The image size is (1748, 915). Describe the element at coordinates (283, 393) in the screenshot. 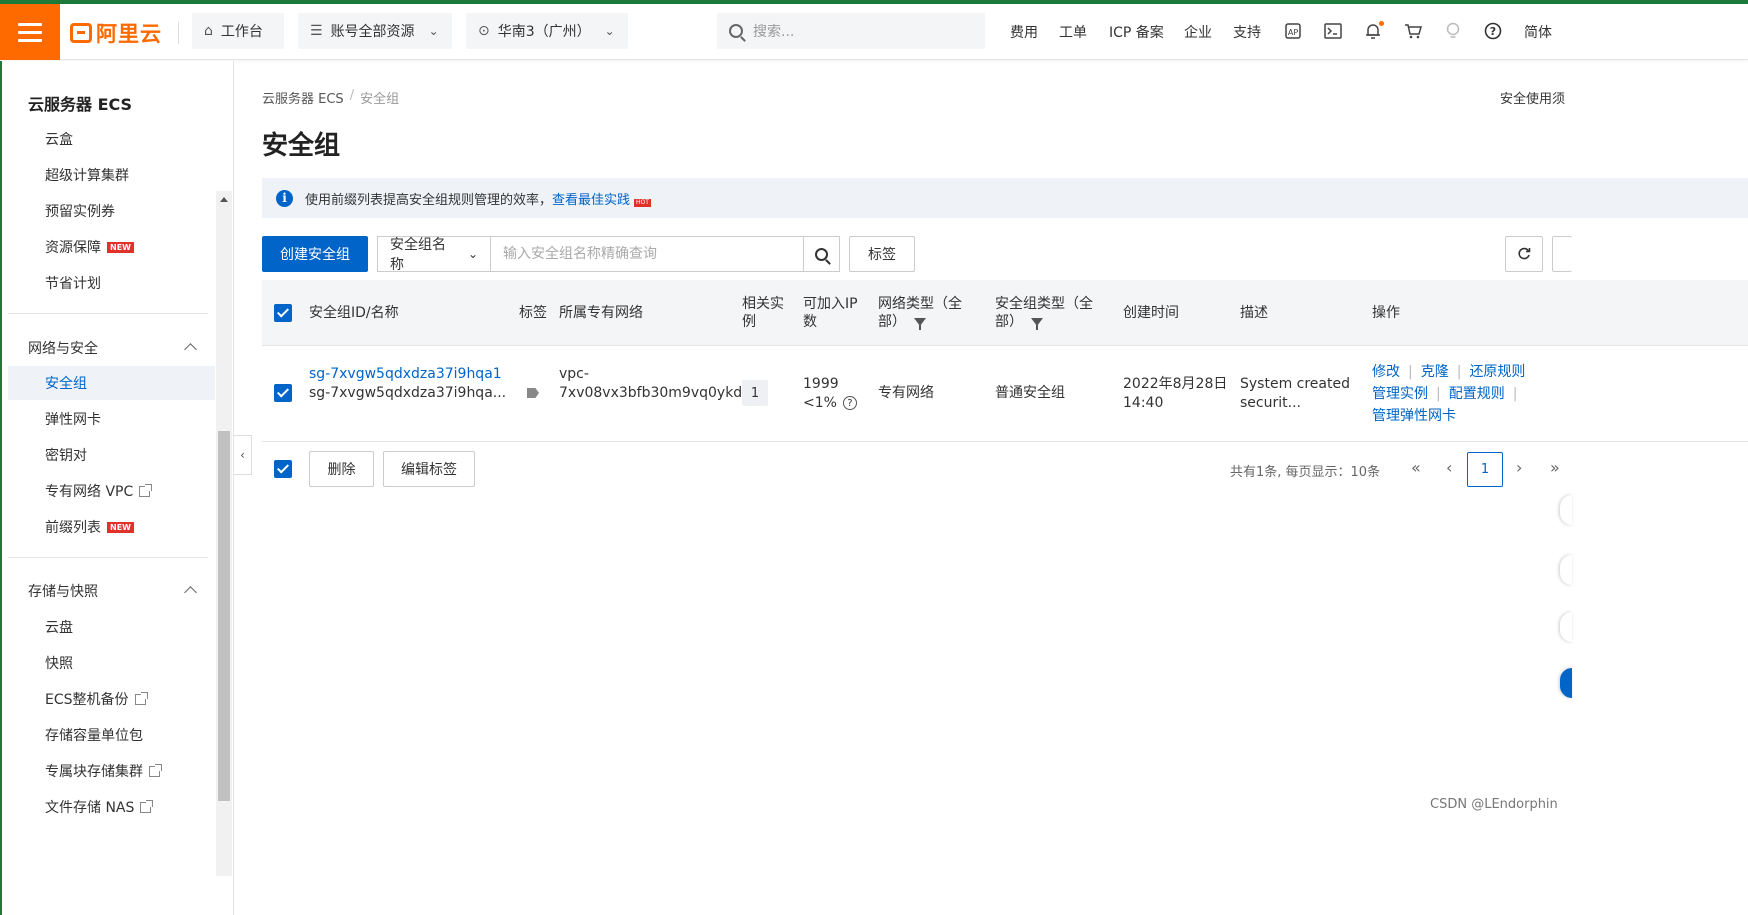

I see `row-checkbox` at that location.